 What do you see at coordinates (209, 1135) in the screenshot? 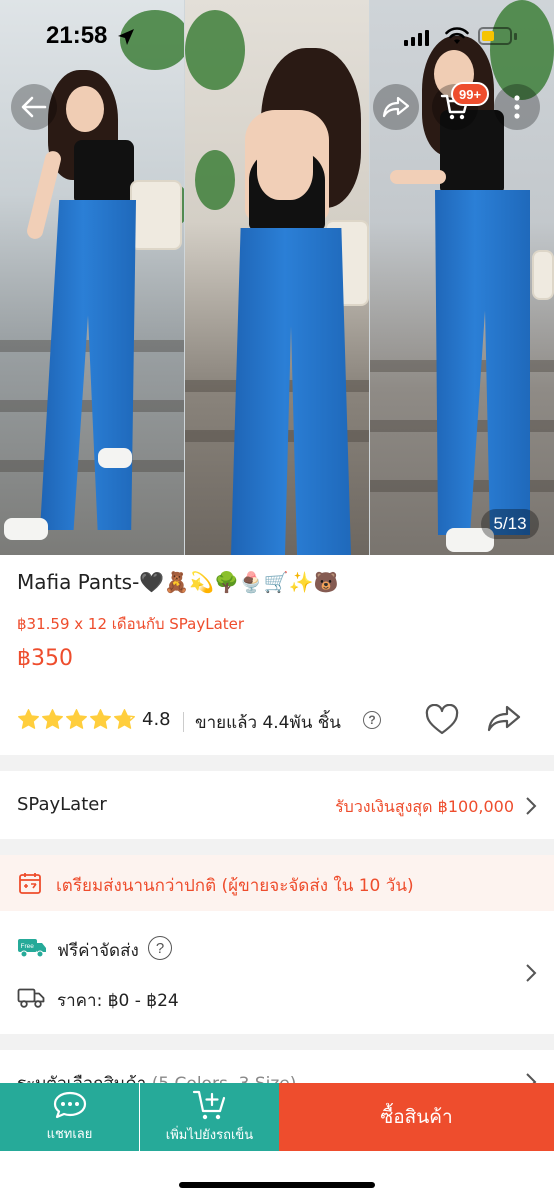
I see `add-to-cart-label: เพิ่มไปยังรถเข็น` at bounding box center [209, 1135].